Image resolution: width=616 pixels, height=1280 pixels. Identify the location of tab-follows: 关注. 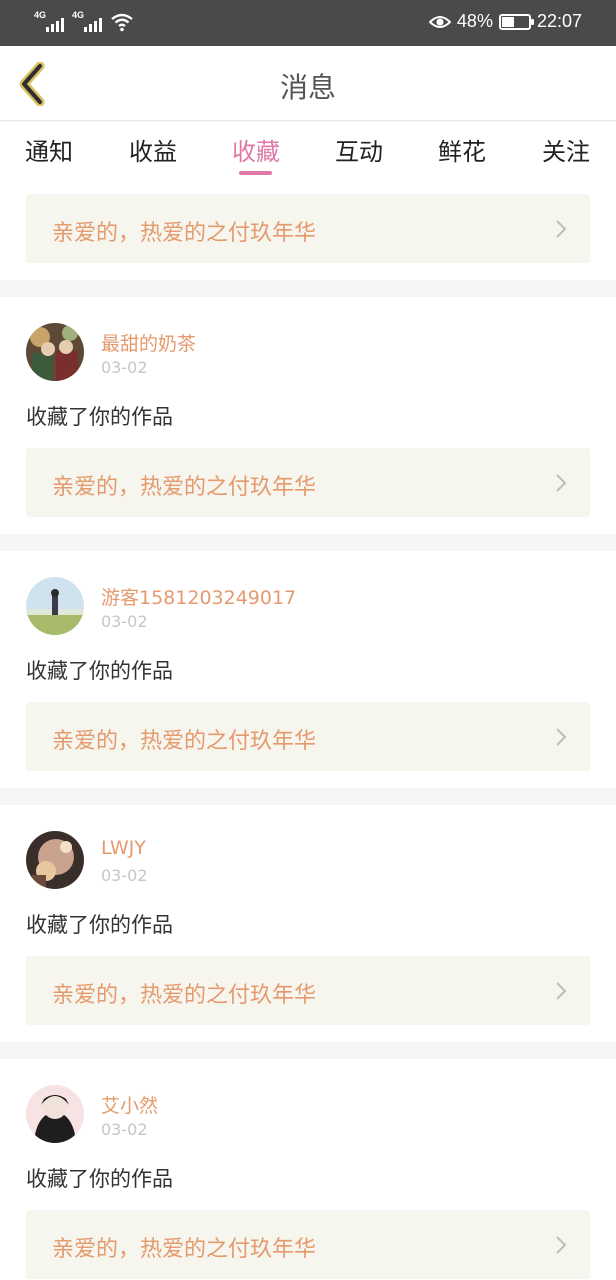
(566, 149).